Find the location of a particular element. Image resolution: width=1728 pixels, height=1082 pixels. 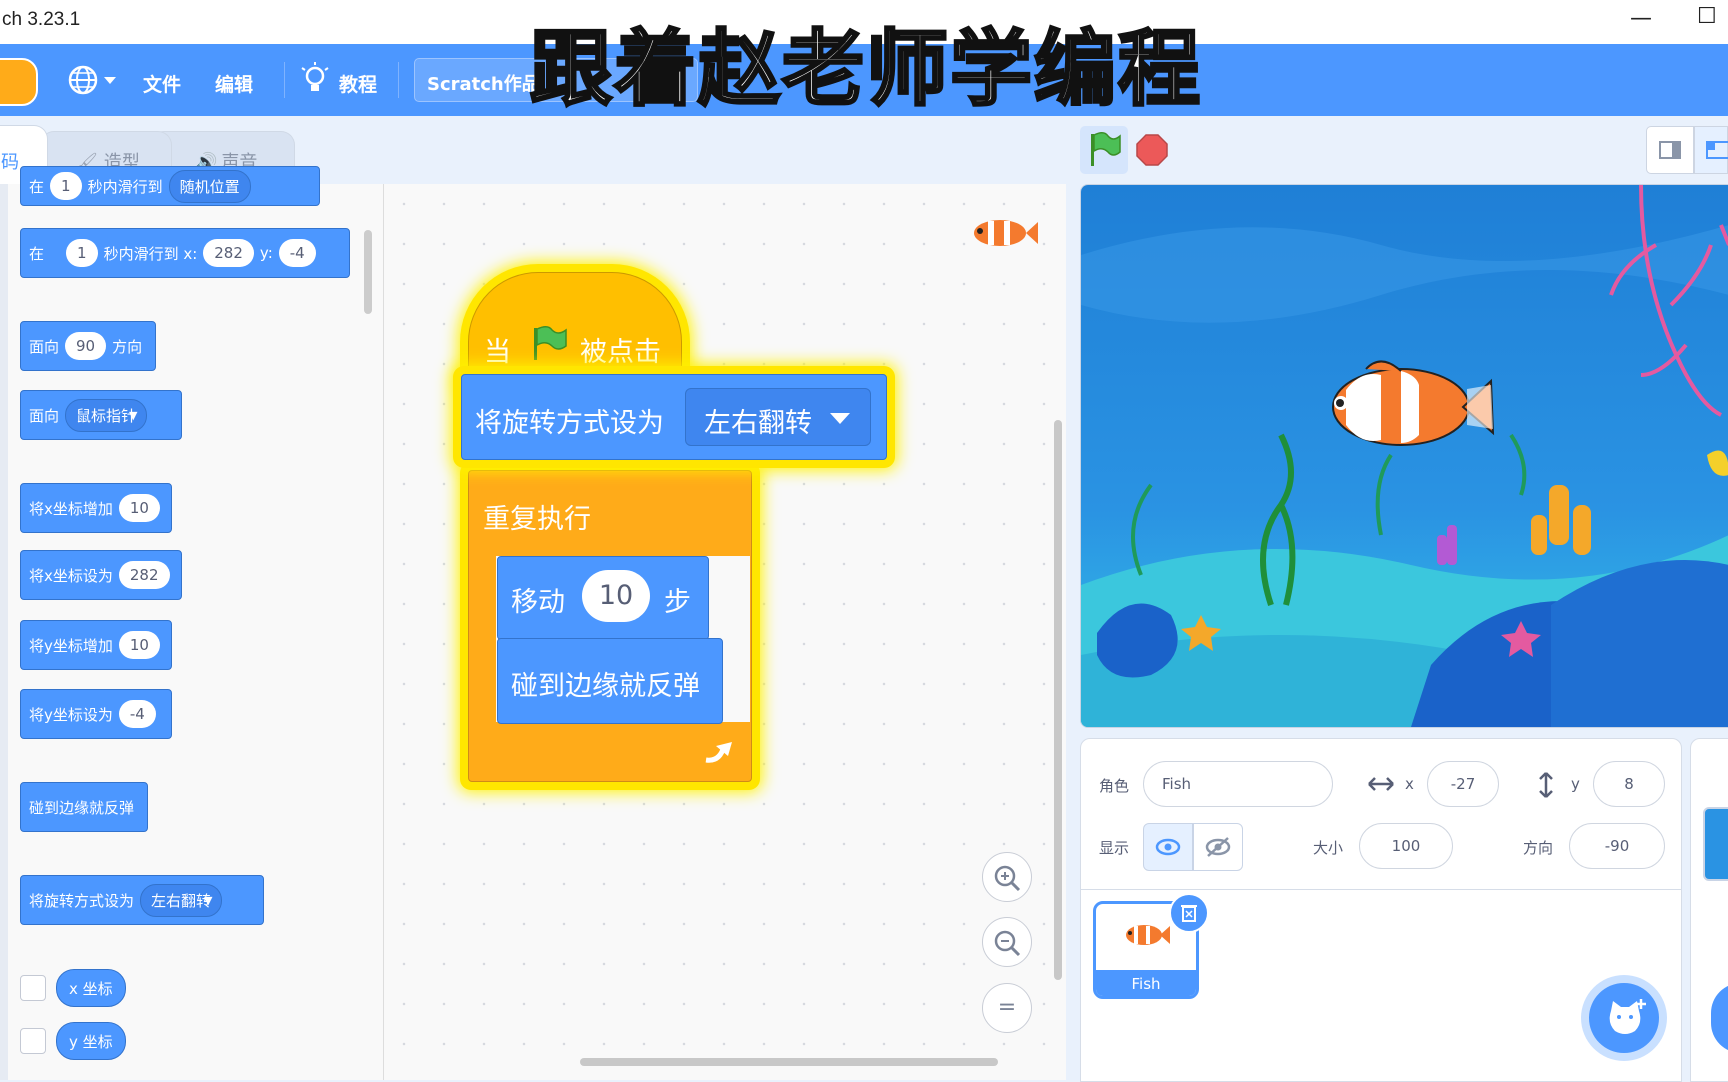

palette-scrollbar is located at coordinates (368, 272).